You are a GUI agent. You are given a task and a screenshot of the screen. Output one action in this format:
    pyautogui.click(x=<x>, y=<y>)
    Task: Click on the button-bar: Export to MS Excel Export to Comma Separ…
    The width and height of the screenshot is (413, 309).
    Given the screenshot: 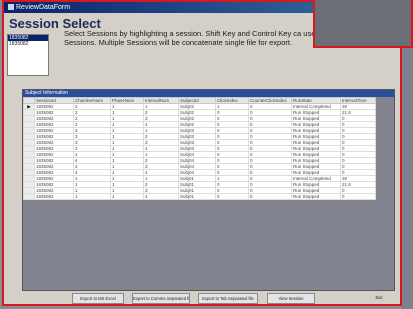 What is the action you would take?
    pyautogui.click(x=202, y=298)
    